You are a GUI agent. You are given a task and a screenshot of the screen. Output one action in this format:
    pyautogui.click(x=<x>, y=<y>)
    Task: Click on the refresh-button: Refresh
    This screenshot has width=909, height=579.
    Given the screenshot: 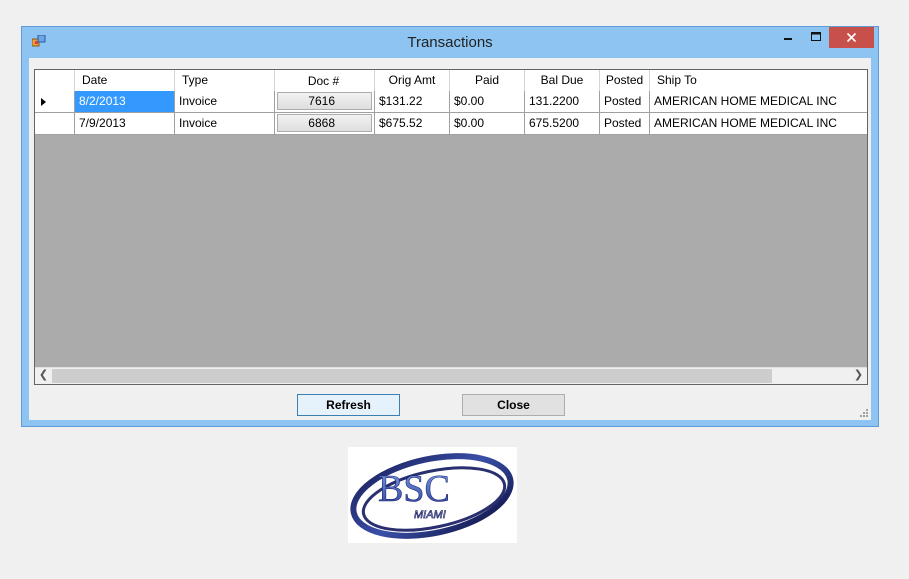 What is the action you would take?
    pyautogui.click(x=348, y=405)
    